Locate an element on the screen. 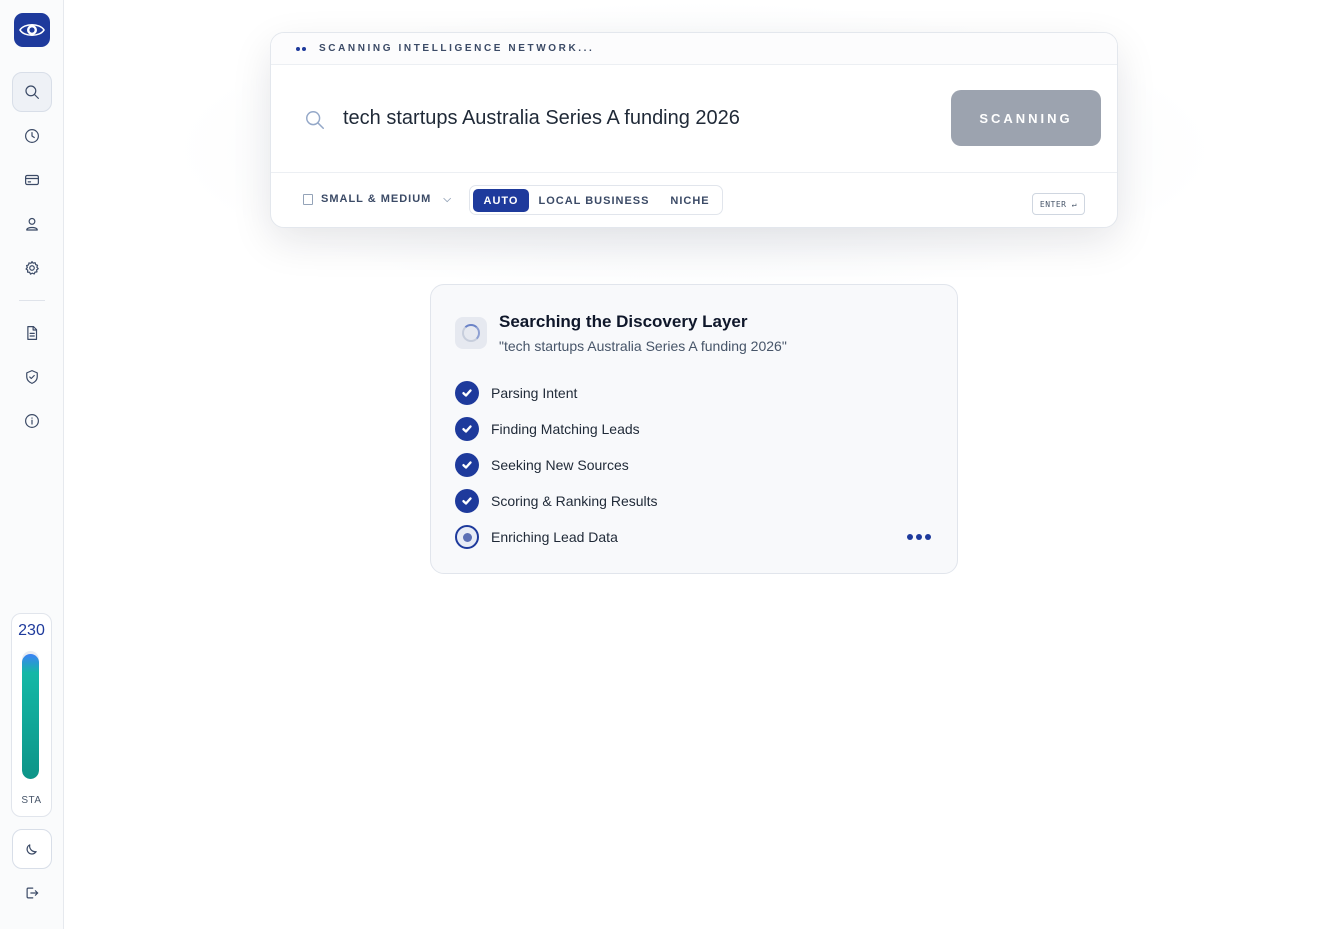 The width and height of the screenshot is (1323, 929). building-icon is located at coordinates (308, 199).